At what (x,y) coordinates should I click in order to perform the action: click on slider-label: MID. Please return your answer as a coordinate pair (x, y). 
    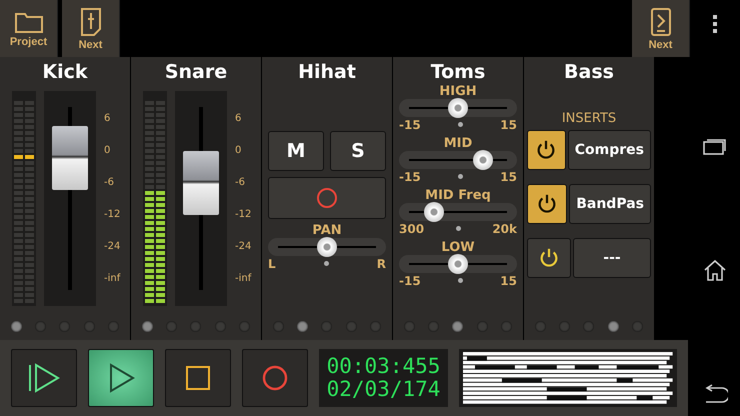
    Looking at the image, I should click on (458, 143).